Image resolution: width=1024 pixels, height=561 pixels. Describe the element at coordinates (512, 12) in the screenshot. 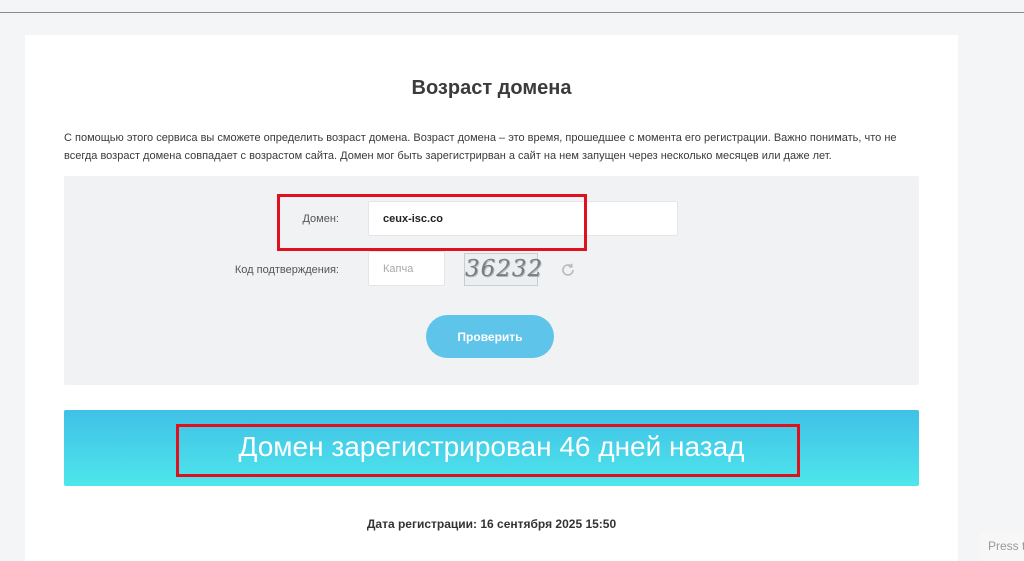

I see `top-divider` at that location.